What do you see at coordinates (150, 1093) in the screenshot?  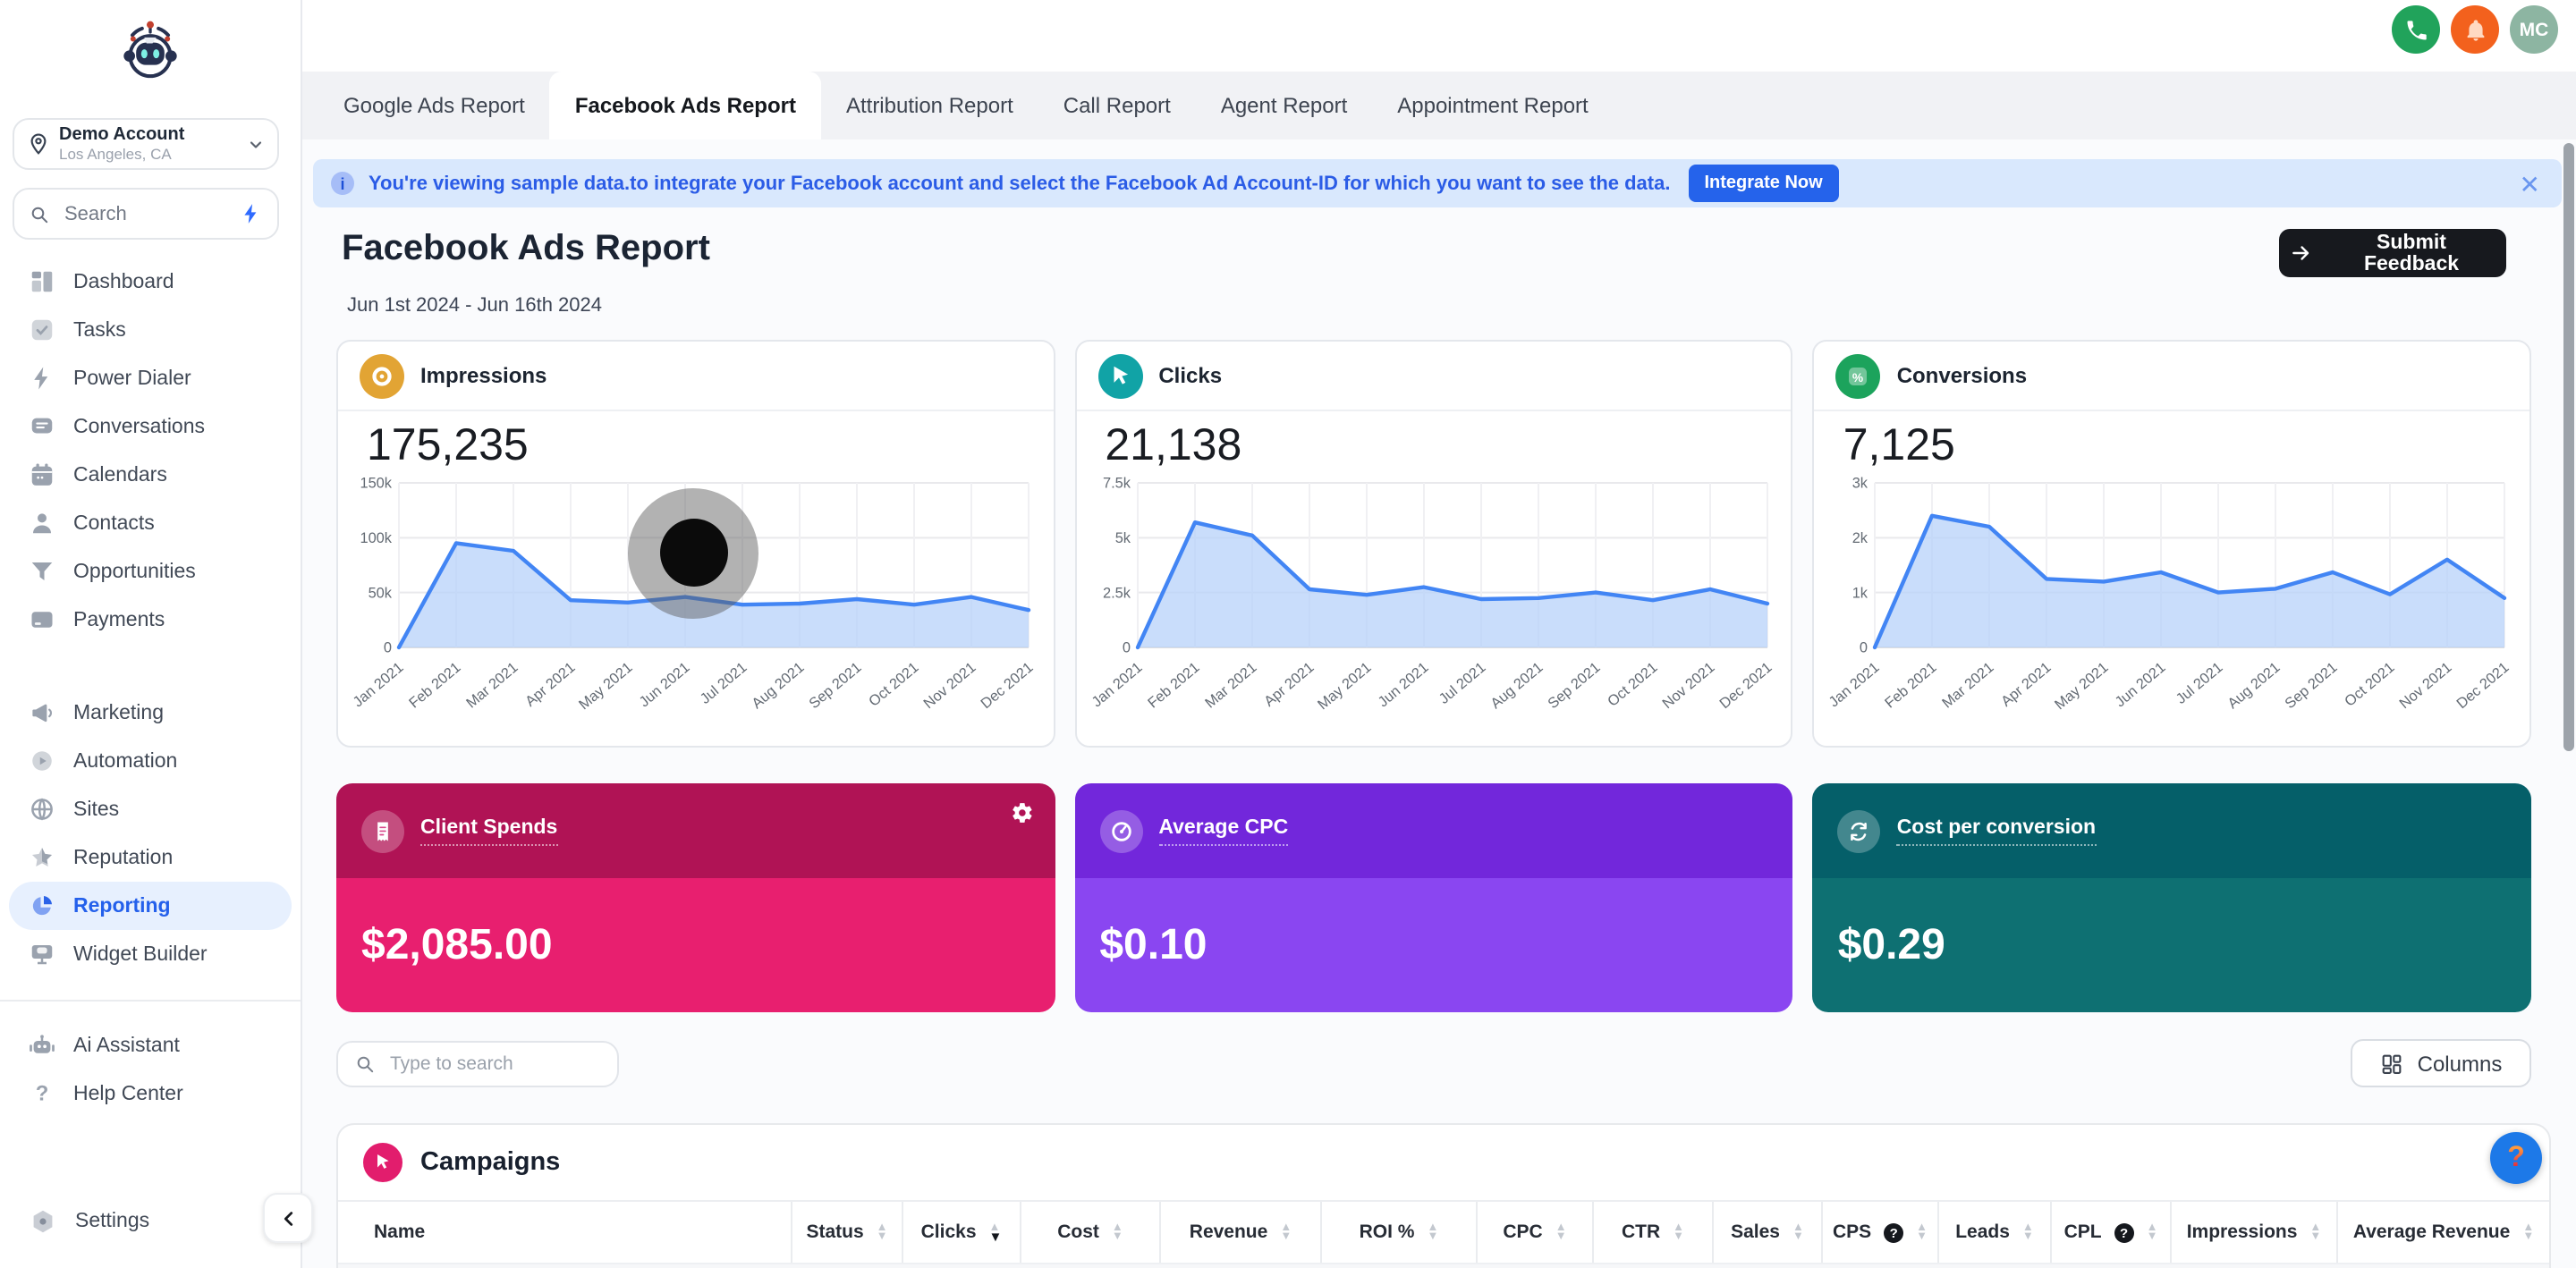 I see `sidebar-item-help-center: ? Help Center` at bounding box center [150, 1093].